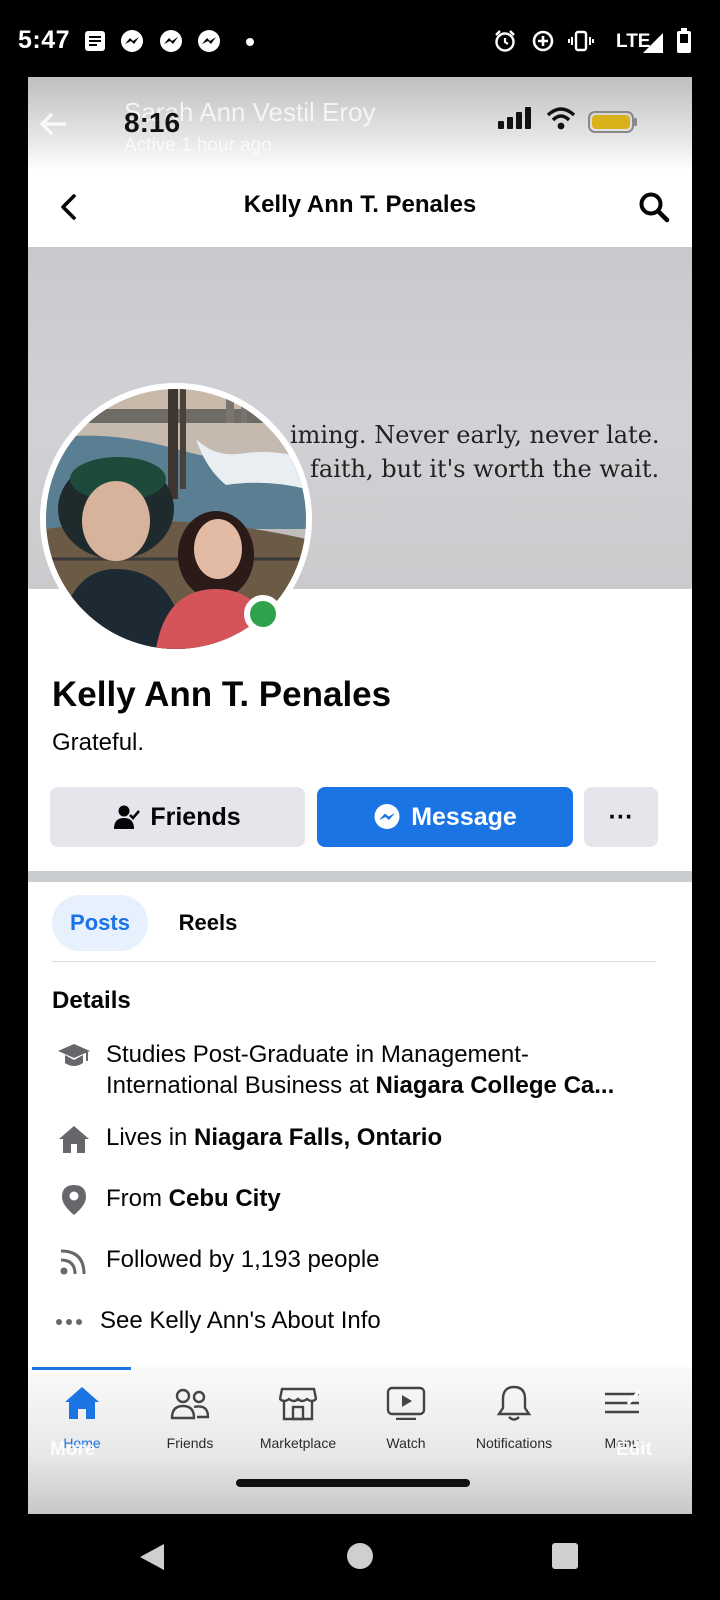  Describe the element at coordinates (514, 1443) in the screenshot. I see `bottom-tab-notifications-label: Notifications` at that location.